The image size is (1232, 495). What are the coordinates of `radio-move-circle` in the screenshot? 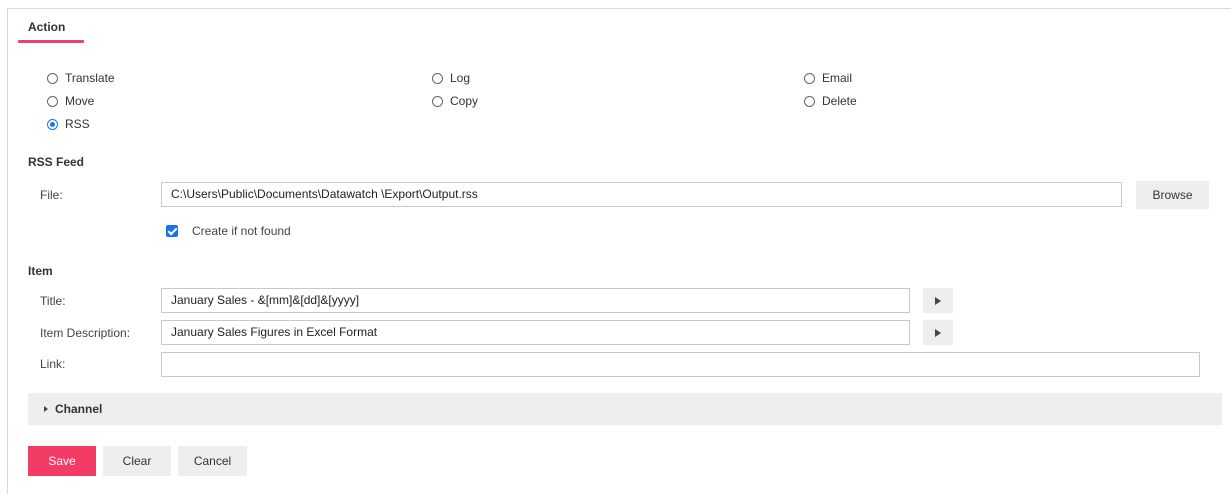 It's located at (52, 101).